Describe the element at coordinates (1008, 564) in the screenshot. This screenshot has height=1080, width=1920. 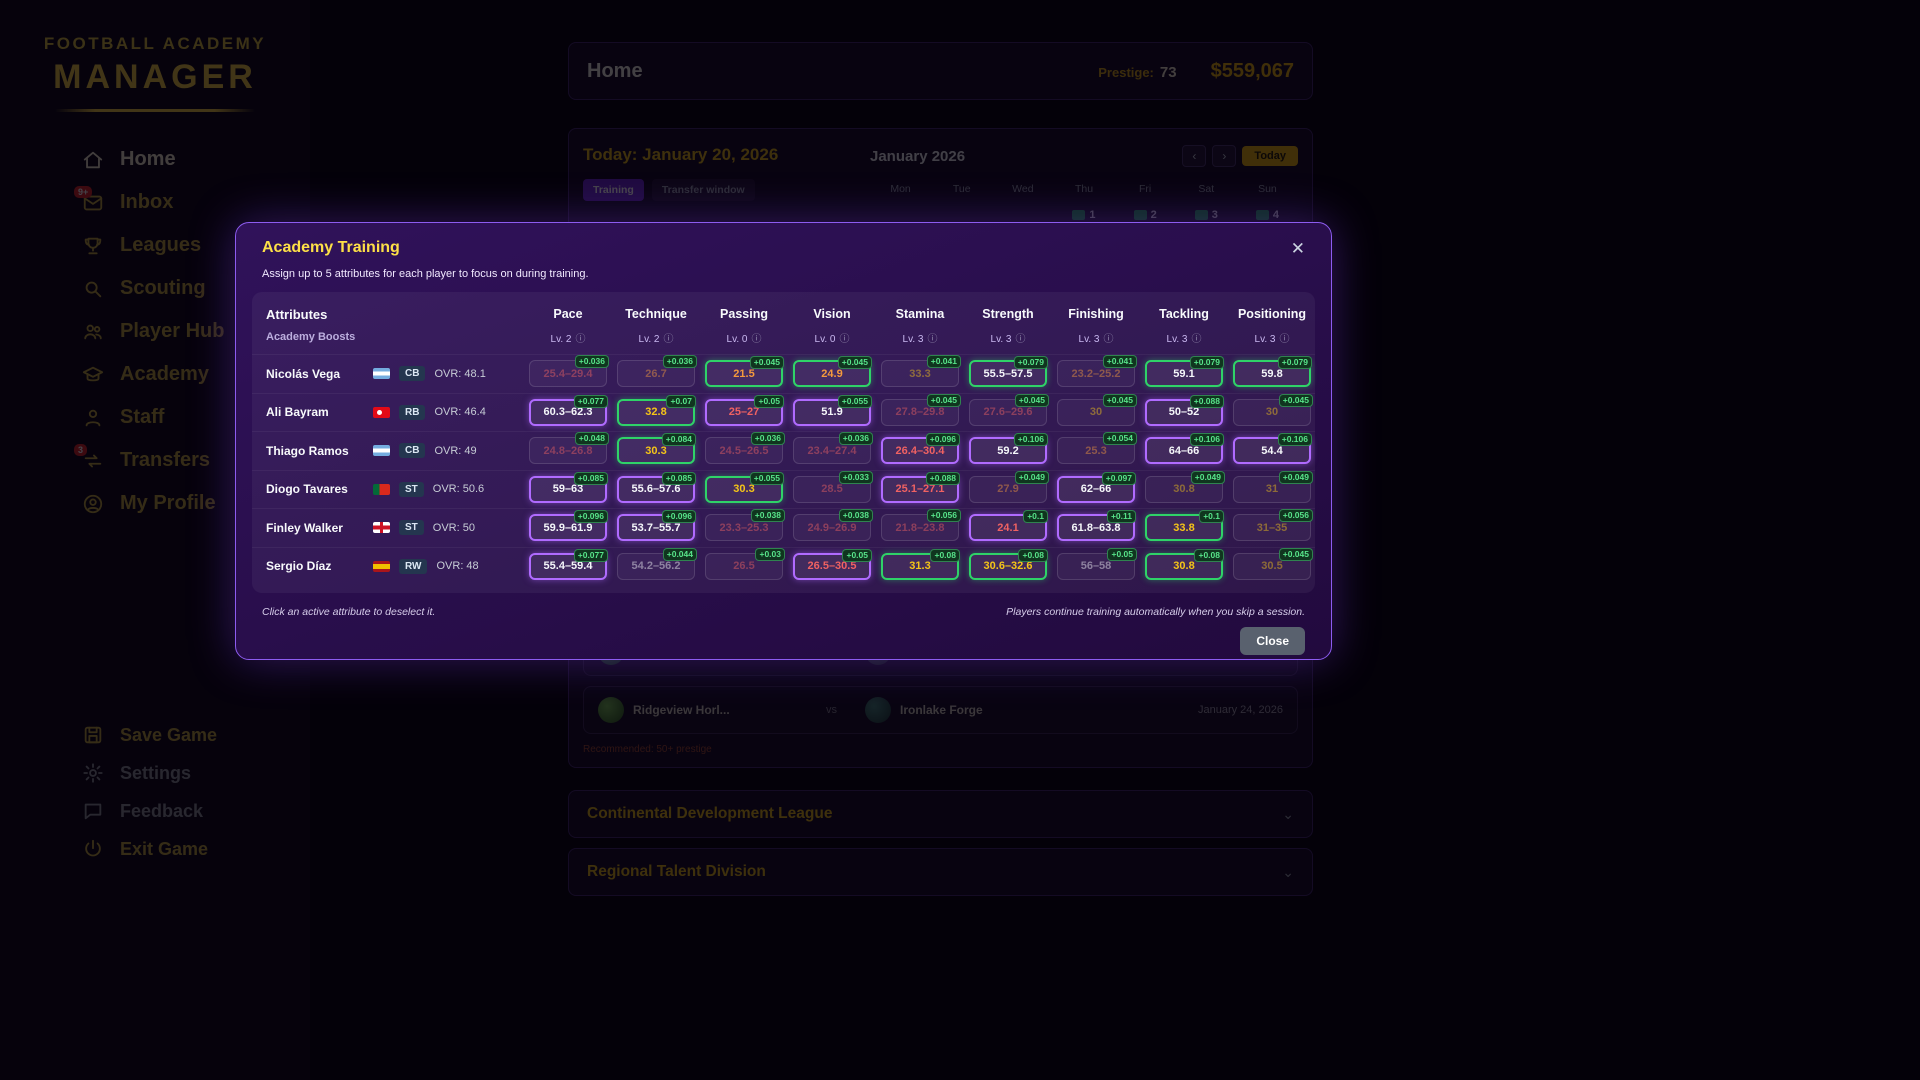
I see `attribute-cell-strength: 30.6–32.6 +0.08` at that location.